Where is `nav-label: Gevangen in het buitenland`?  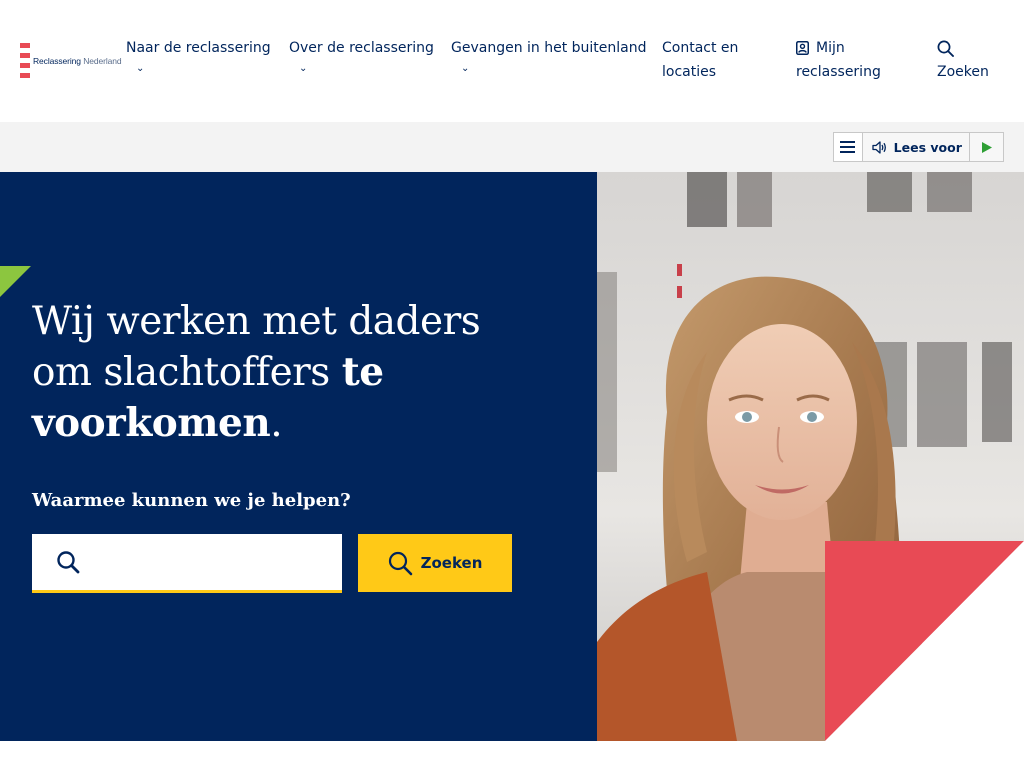 nav-label: Gevangen in het buitenland is located at coordinates (549, 48).